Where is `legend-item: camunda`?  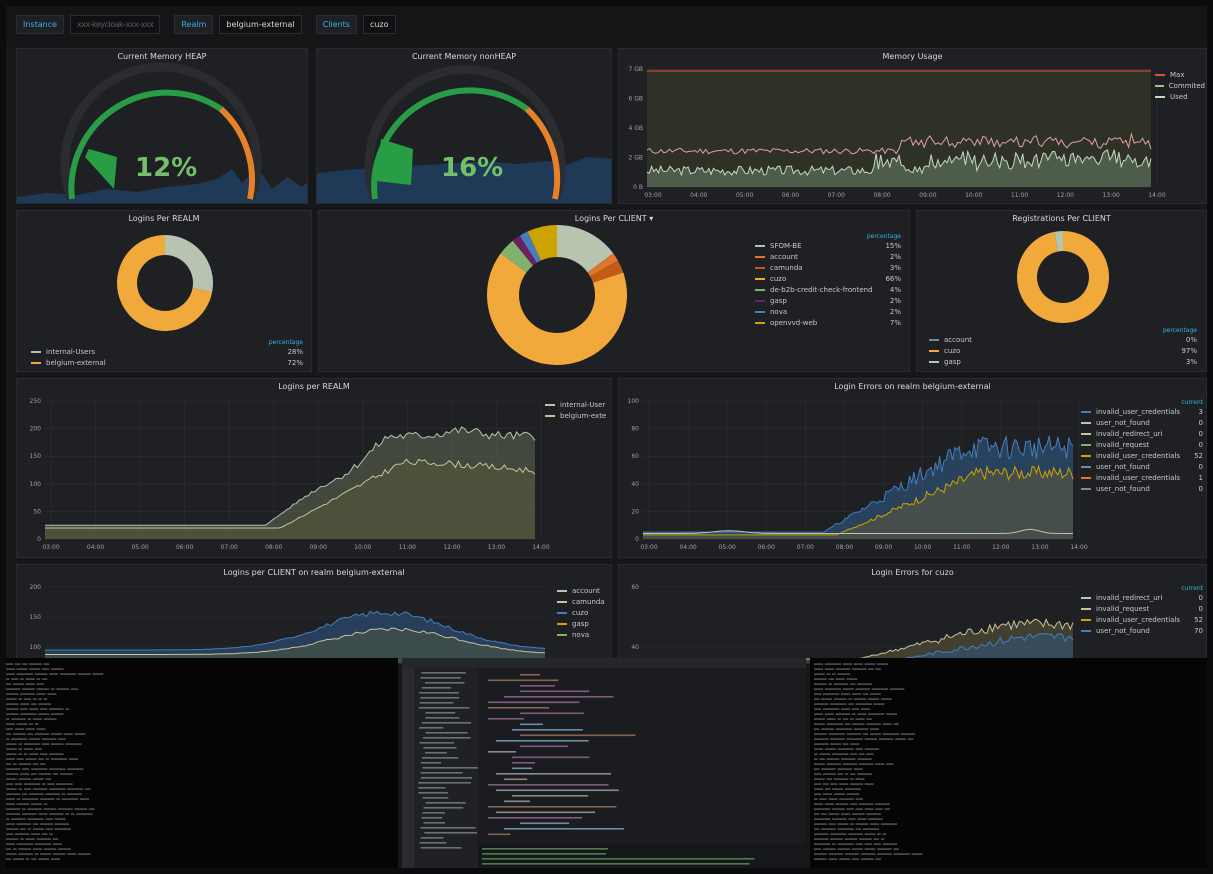 legend-item: camunda is located at coordinates (583, 601).